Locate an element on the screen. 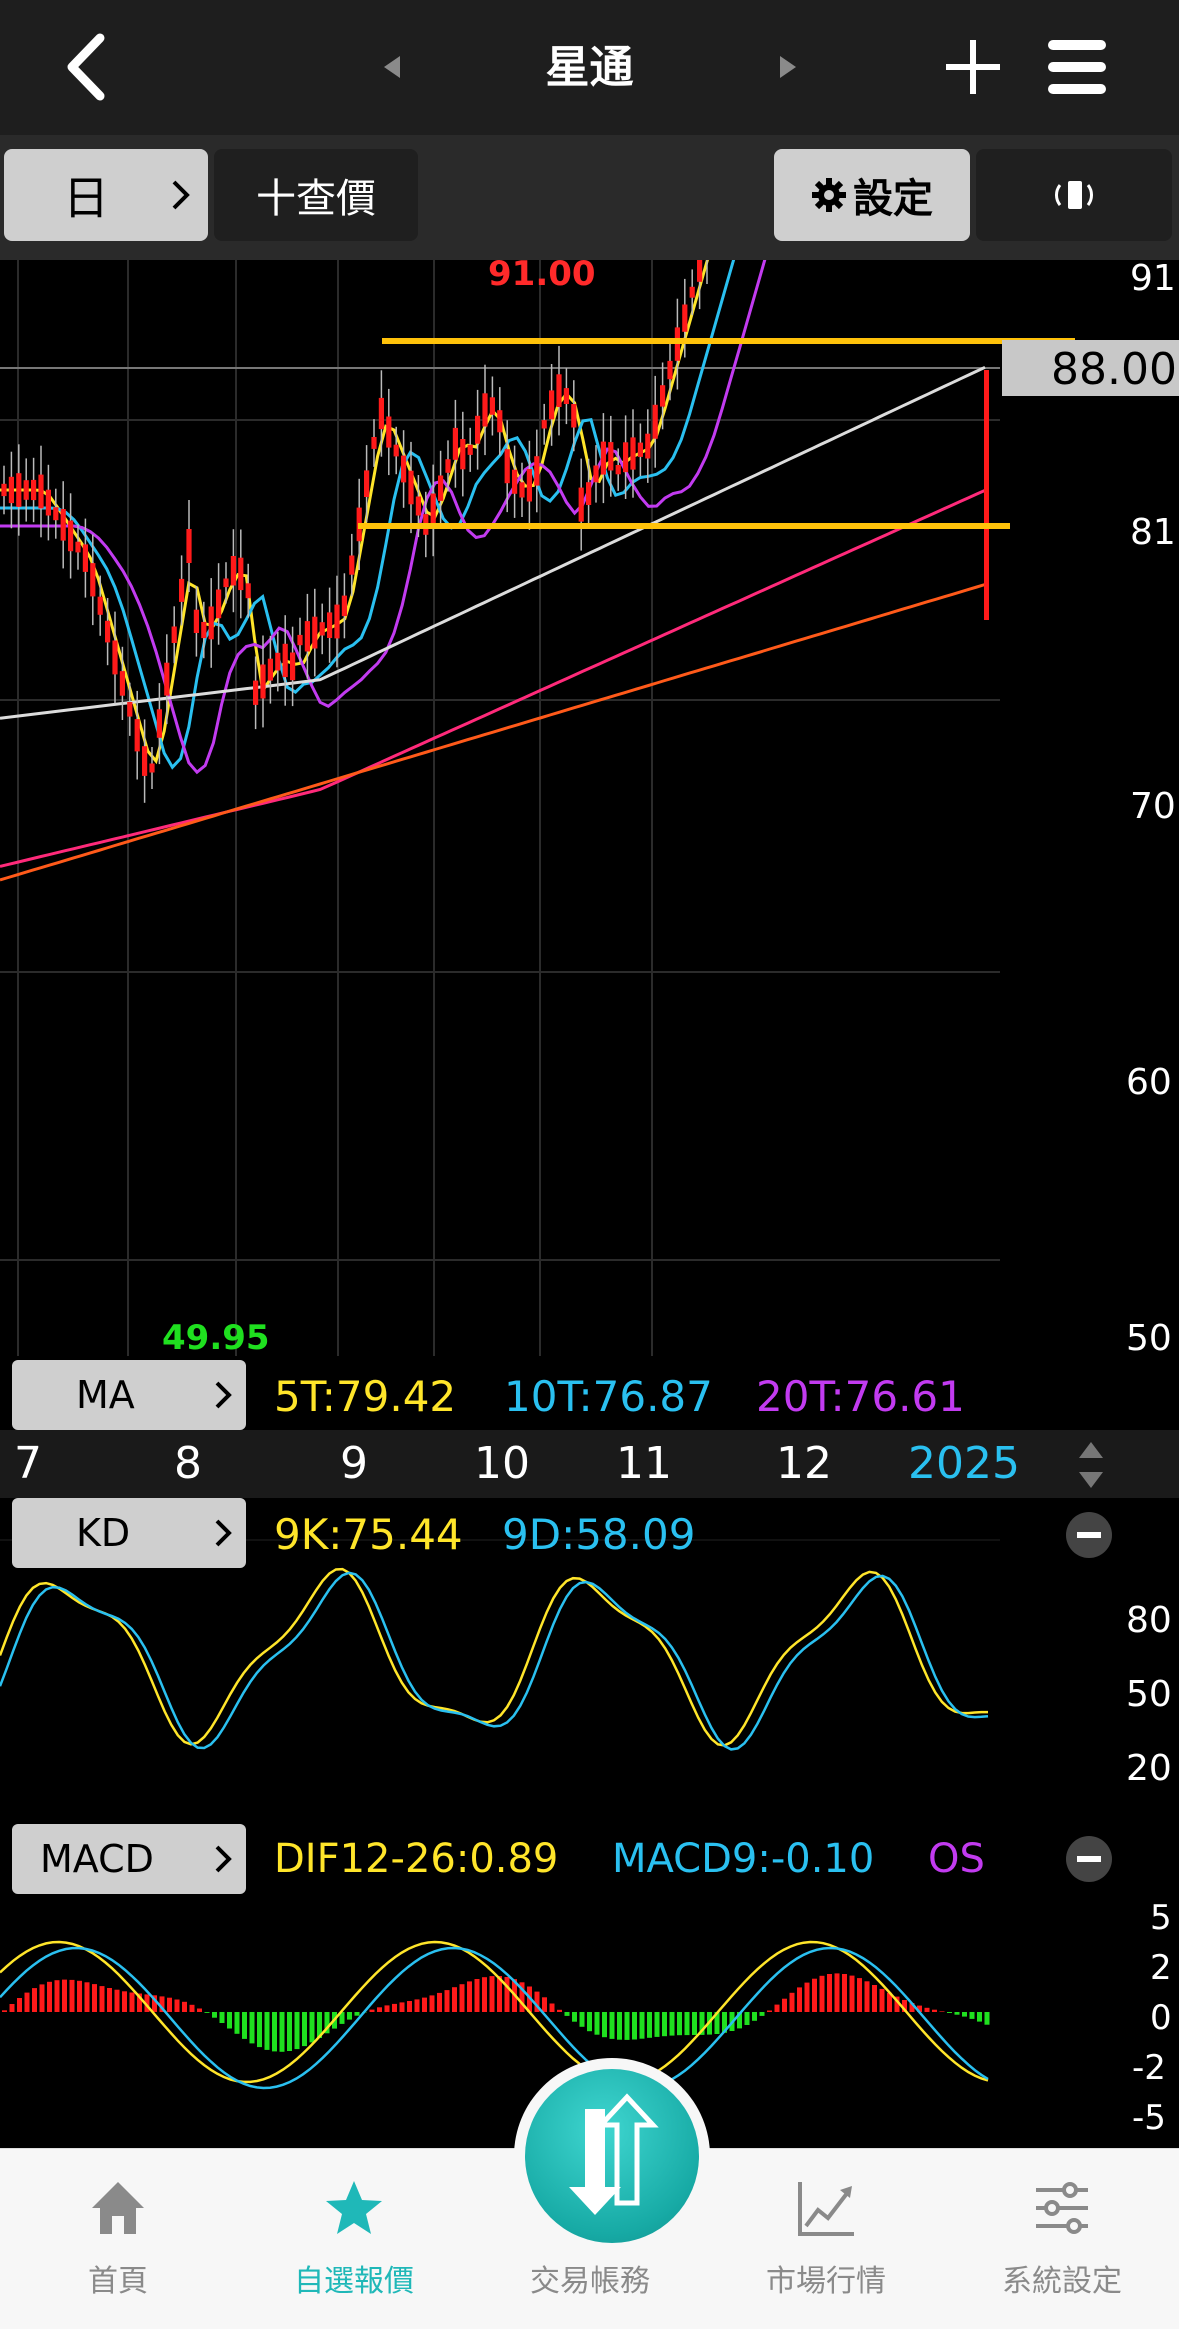  period-selector: 日 is located at coordinates (106, 195).